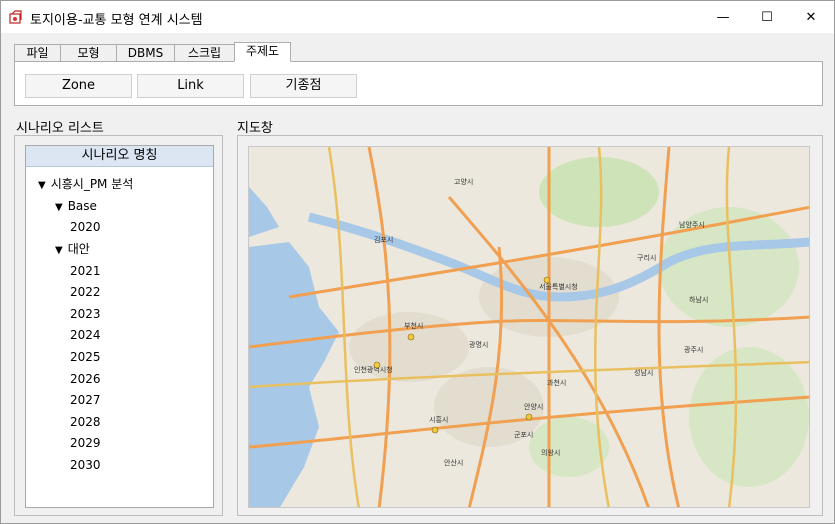 The width and height of the screenshot is (835, 524). I want to click on tab-panel: Zone Link 기종점, so click(418, 83).